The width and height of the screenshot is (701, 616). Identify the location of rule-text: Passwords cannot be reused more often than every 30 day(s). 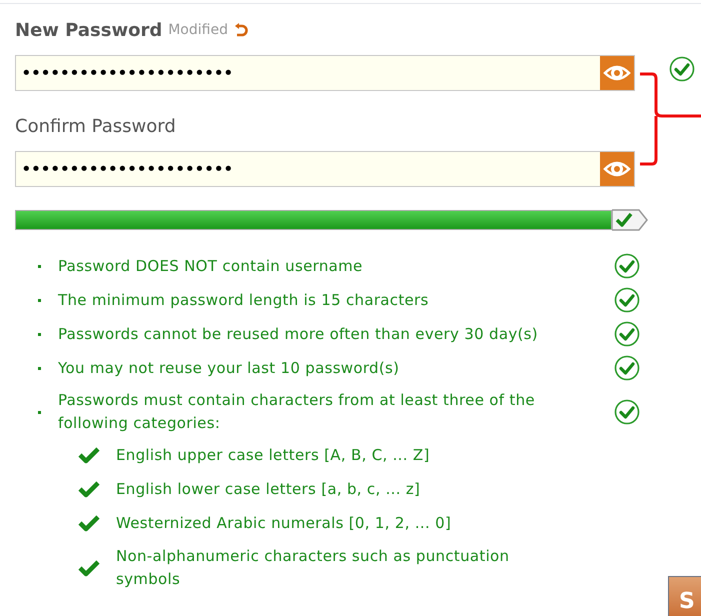
(298, 334).